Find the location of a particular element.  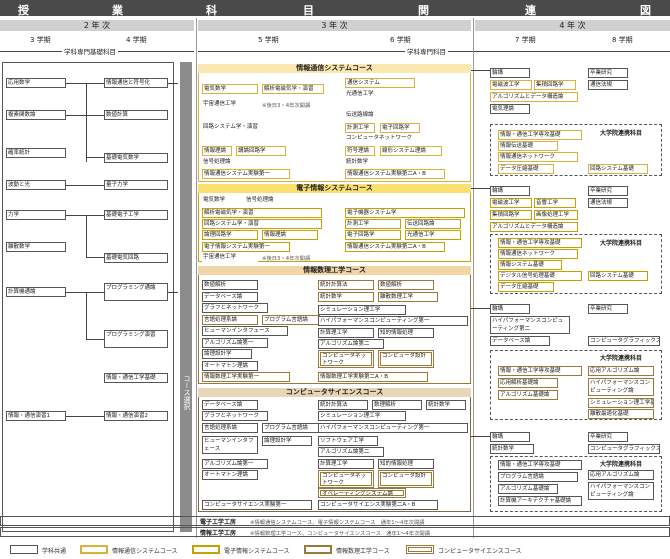

title-char: 関 is located at coordinates (423, 10).